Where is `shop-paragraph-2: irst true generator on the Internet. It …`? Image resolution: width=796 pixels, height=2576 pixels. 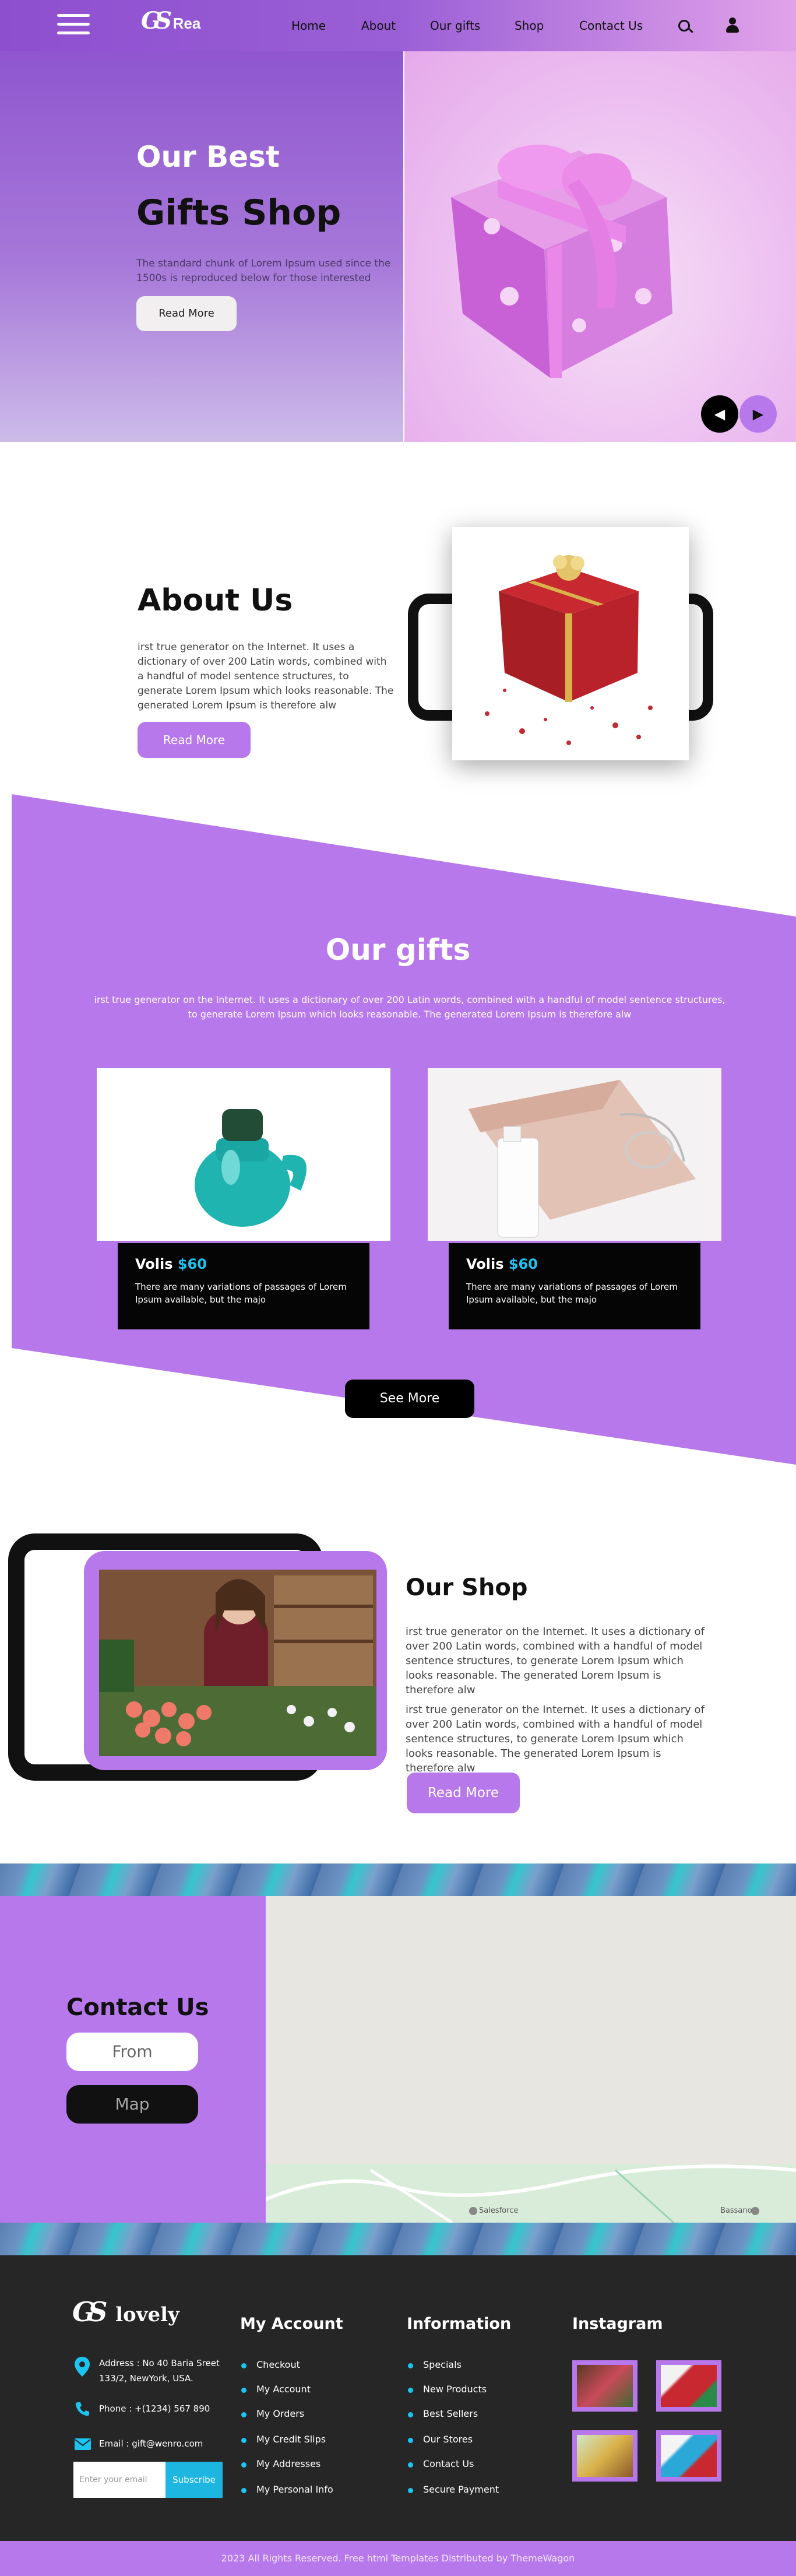 shop-paragraph-2: irst true generator on the Internet. It … is located at coordinates (555, 1739).